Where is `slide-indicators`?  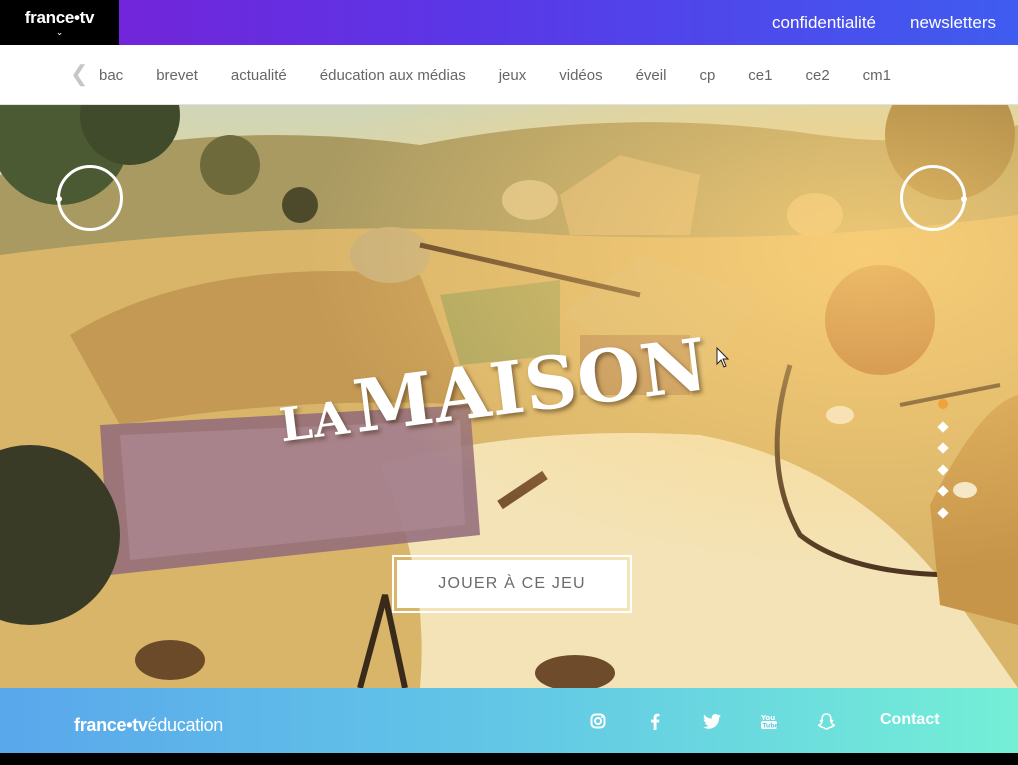
slide-indicators is located at coordinates (943, 464).